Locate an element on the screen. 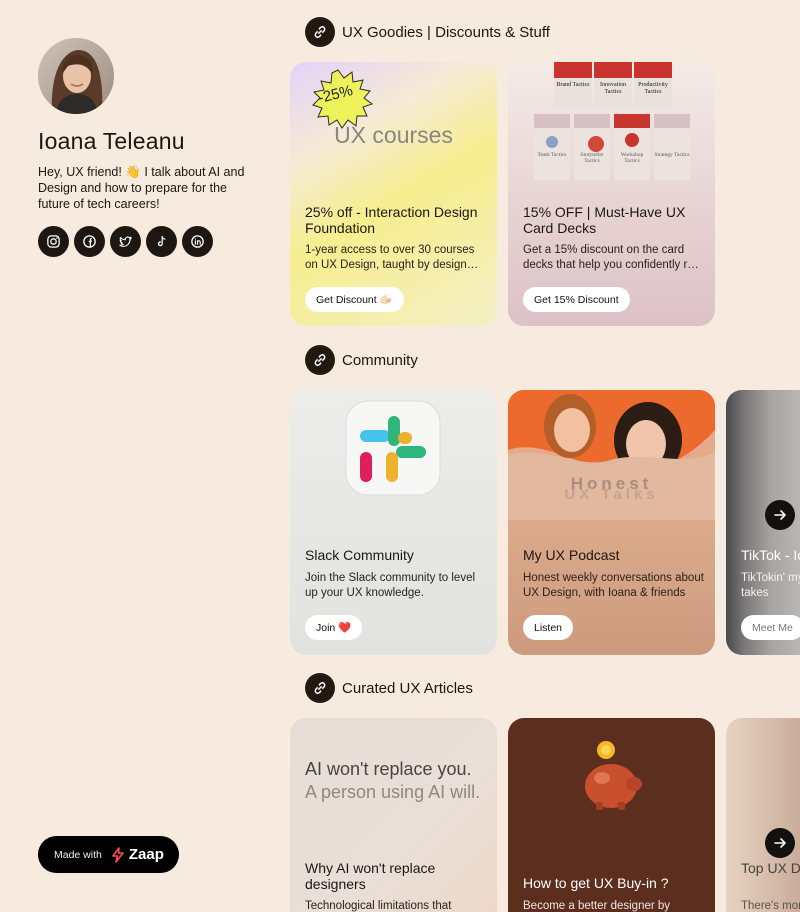  twitter-link is located at coordinates (125, 241).